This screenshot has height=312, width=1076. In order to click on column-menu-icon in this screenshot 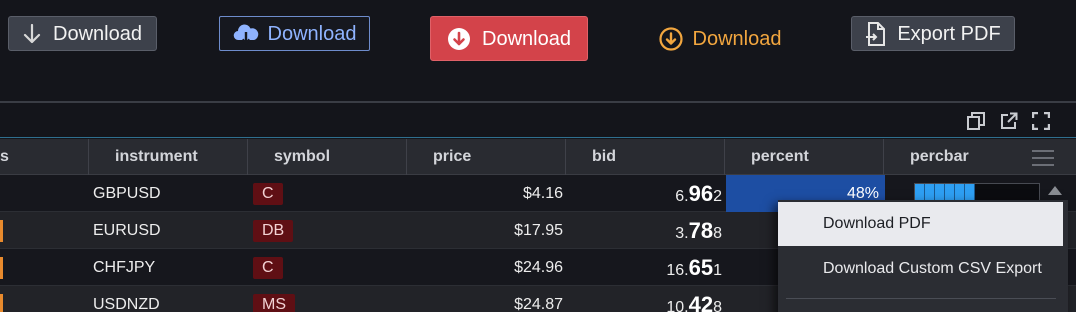, I will do `click(1043, 158)`.